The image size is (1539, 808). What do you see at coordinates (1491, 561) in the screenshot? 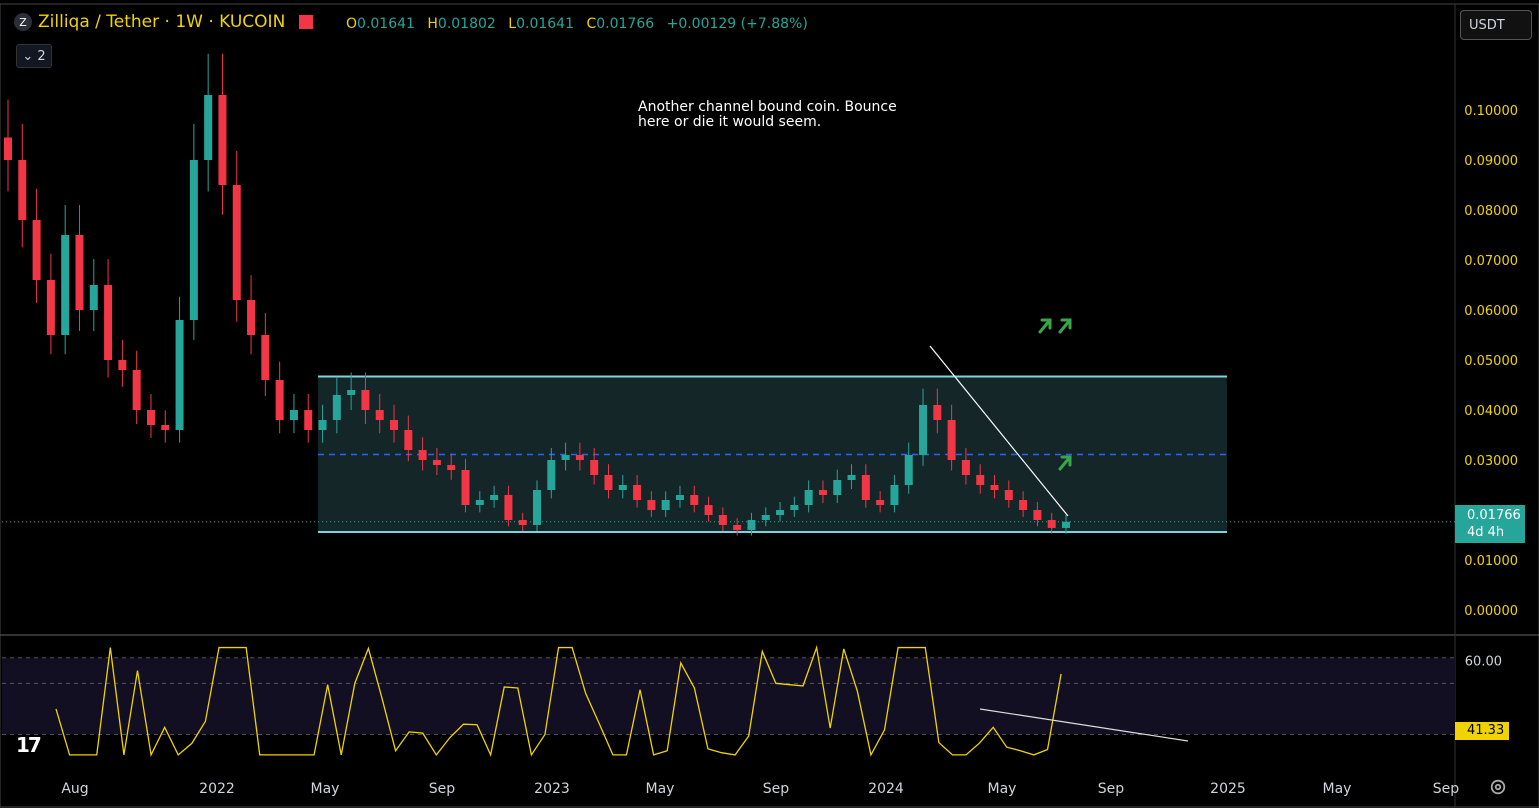
I see `y-tick-label: 0.01000` at bounding box center [1491, 561].